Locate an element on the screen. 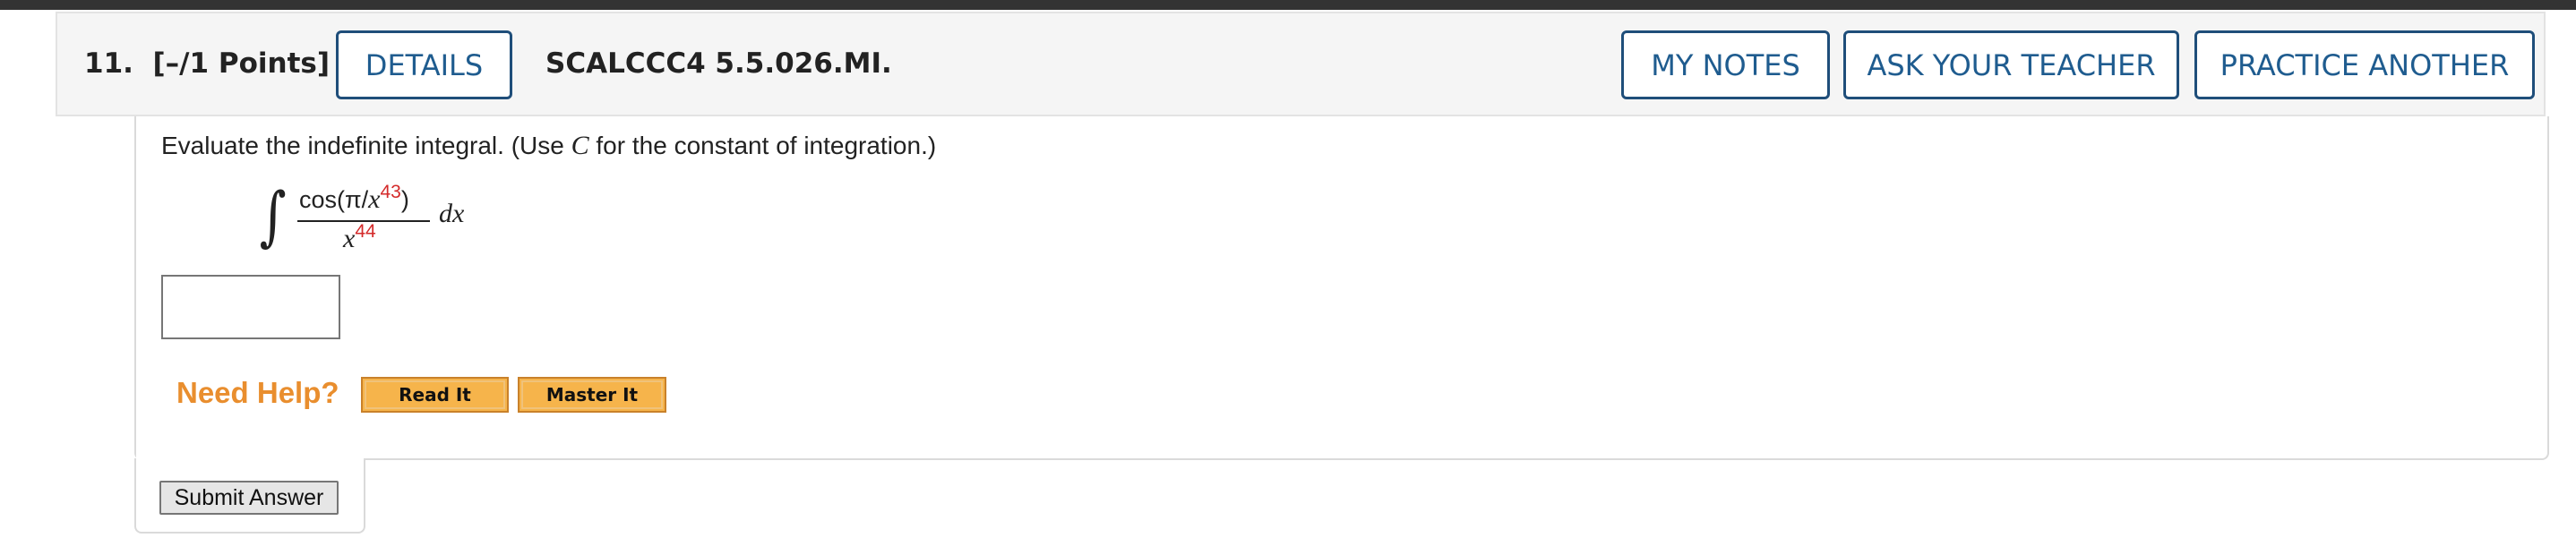 The image size is (2576, 555). question-id: SCALCCC4 5.5.026.MI. is located at coordinates (718, 63).